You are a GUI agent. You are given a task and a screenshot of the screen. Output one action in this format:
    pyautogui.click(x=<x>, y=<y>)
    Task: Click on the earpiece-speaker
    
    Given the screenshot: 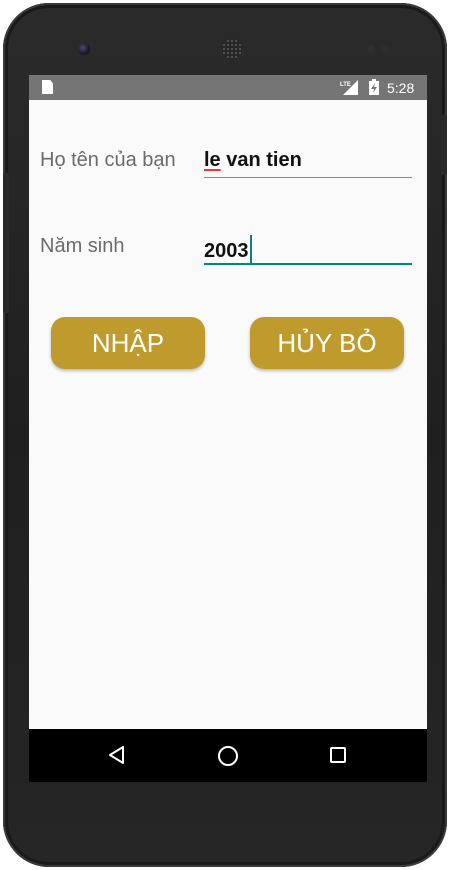 What is the action you would take?
    pyautogui.click(x=232, y=49)
    